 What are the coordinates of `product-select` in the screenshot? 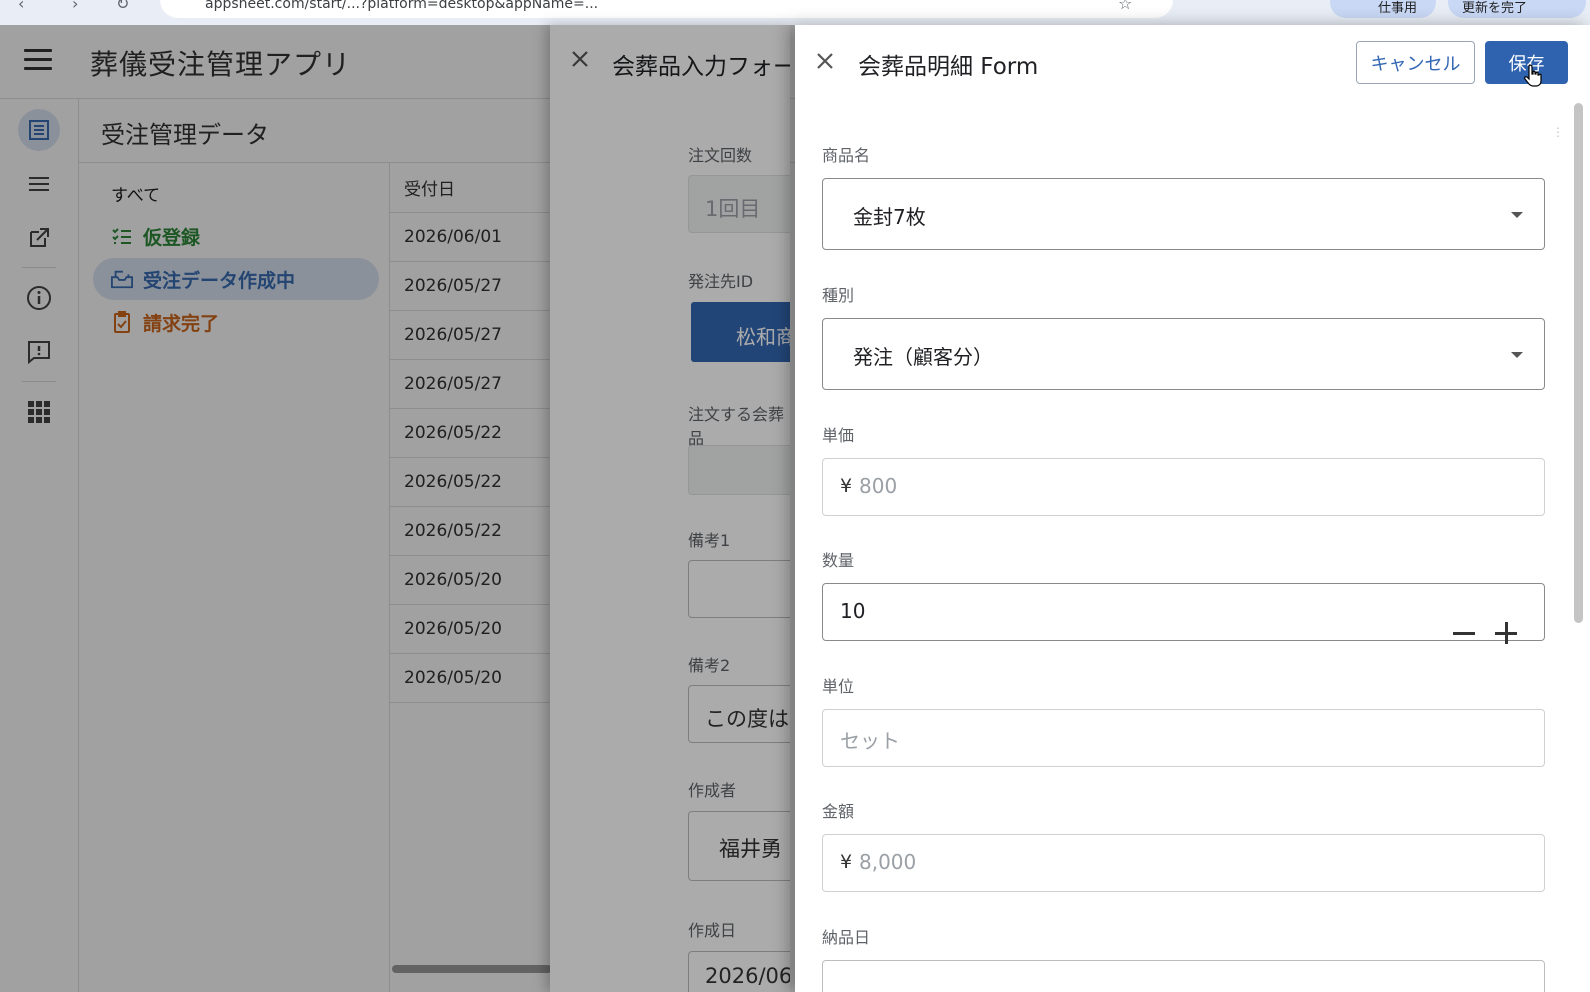 It's located at (1183, 214).